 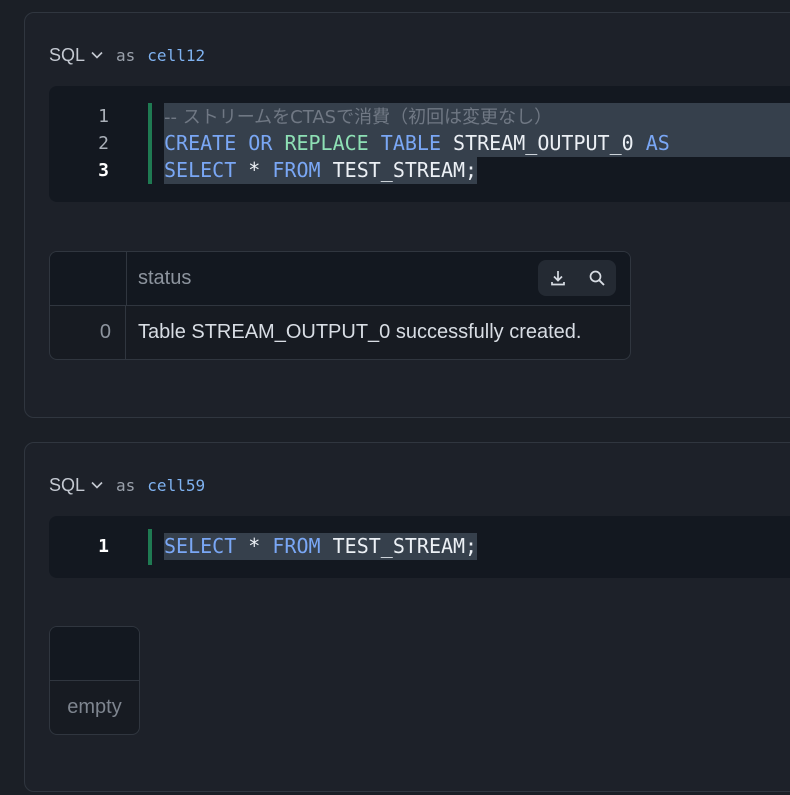 What do you see at coordinates (164, 278) in the screenshot?
I see `column-header-status: status` at bounding box center [164, 278].